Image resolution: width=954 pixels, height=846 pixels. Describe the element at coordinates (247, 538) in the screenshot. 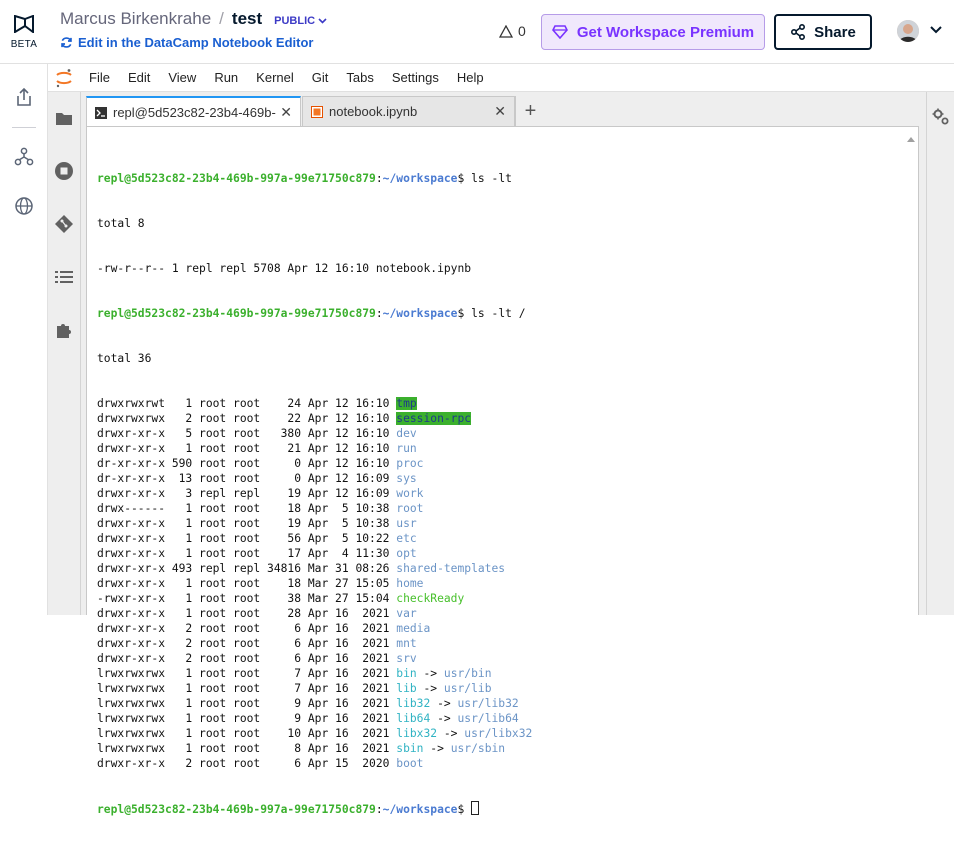

I see `listing-meta: drwxr-xr-x 1 root root 56 Apr 5 10:22` at that location.